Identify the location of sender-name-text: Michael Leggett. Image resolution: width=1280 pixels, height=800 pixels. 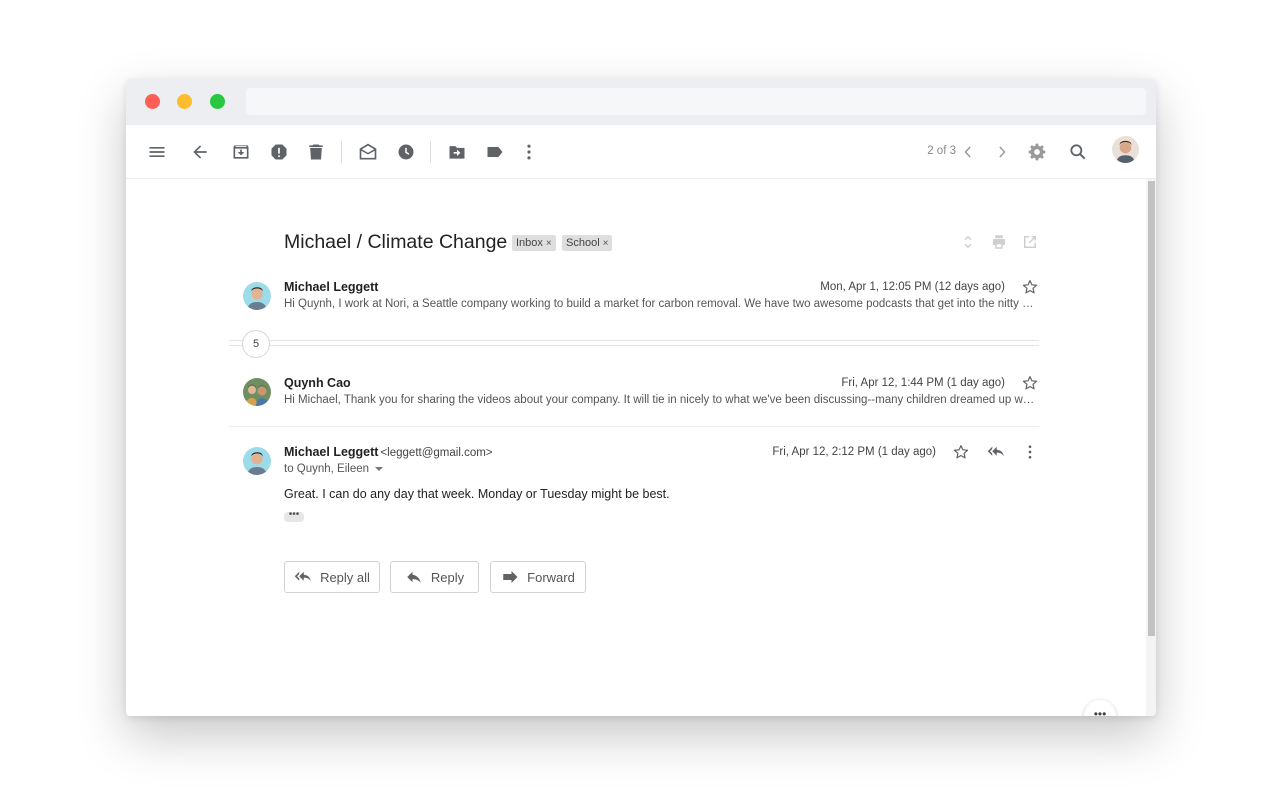
(331, 452).